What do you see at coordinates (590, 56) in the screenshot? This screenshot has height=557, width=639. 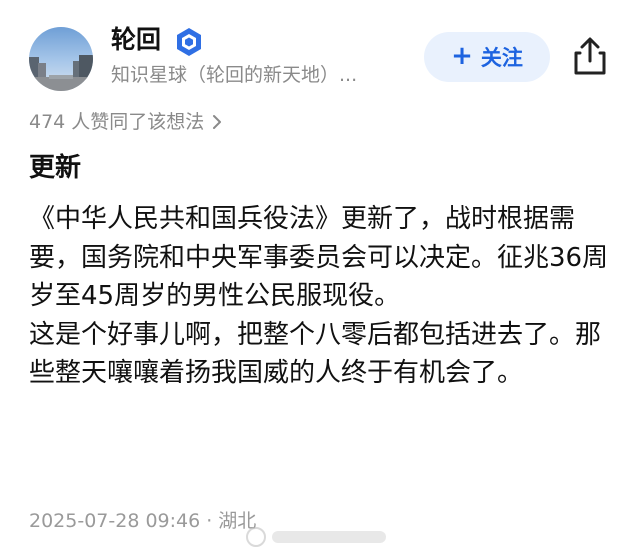 I see `share-icon` at bounding box center [590, 56].